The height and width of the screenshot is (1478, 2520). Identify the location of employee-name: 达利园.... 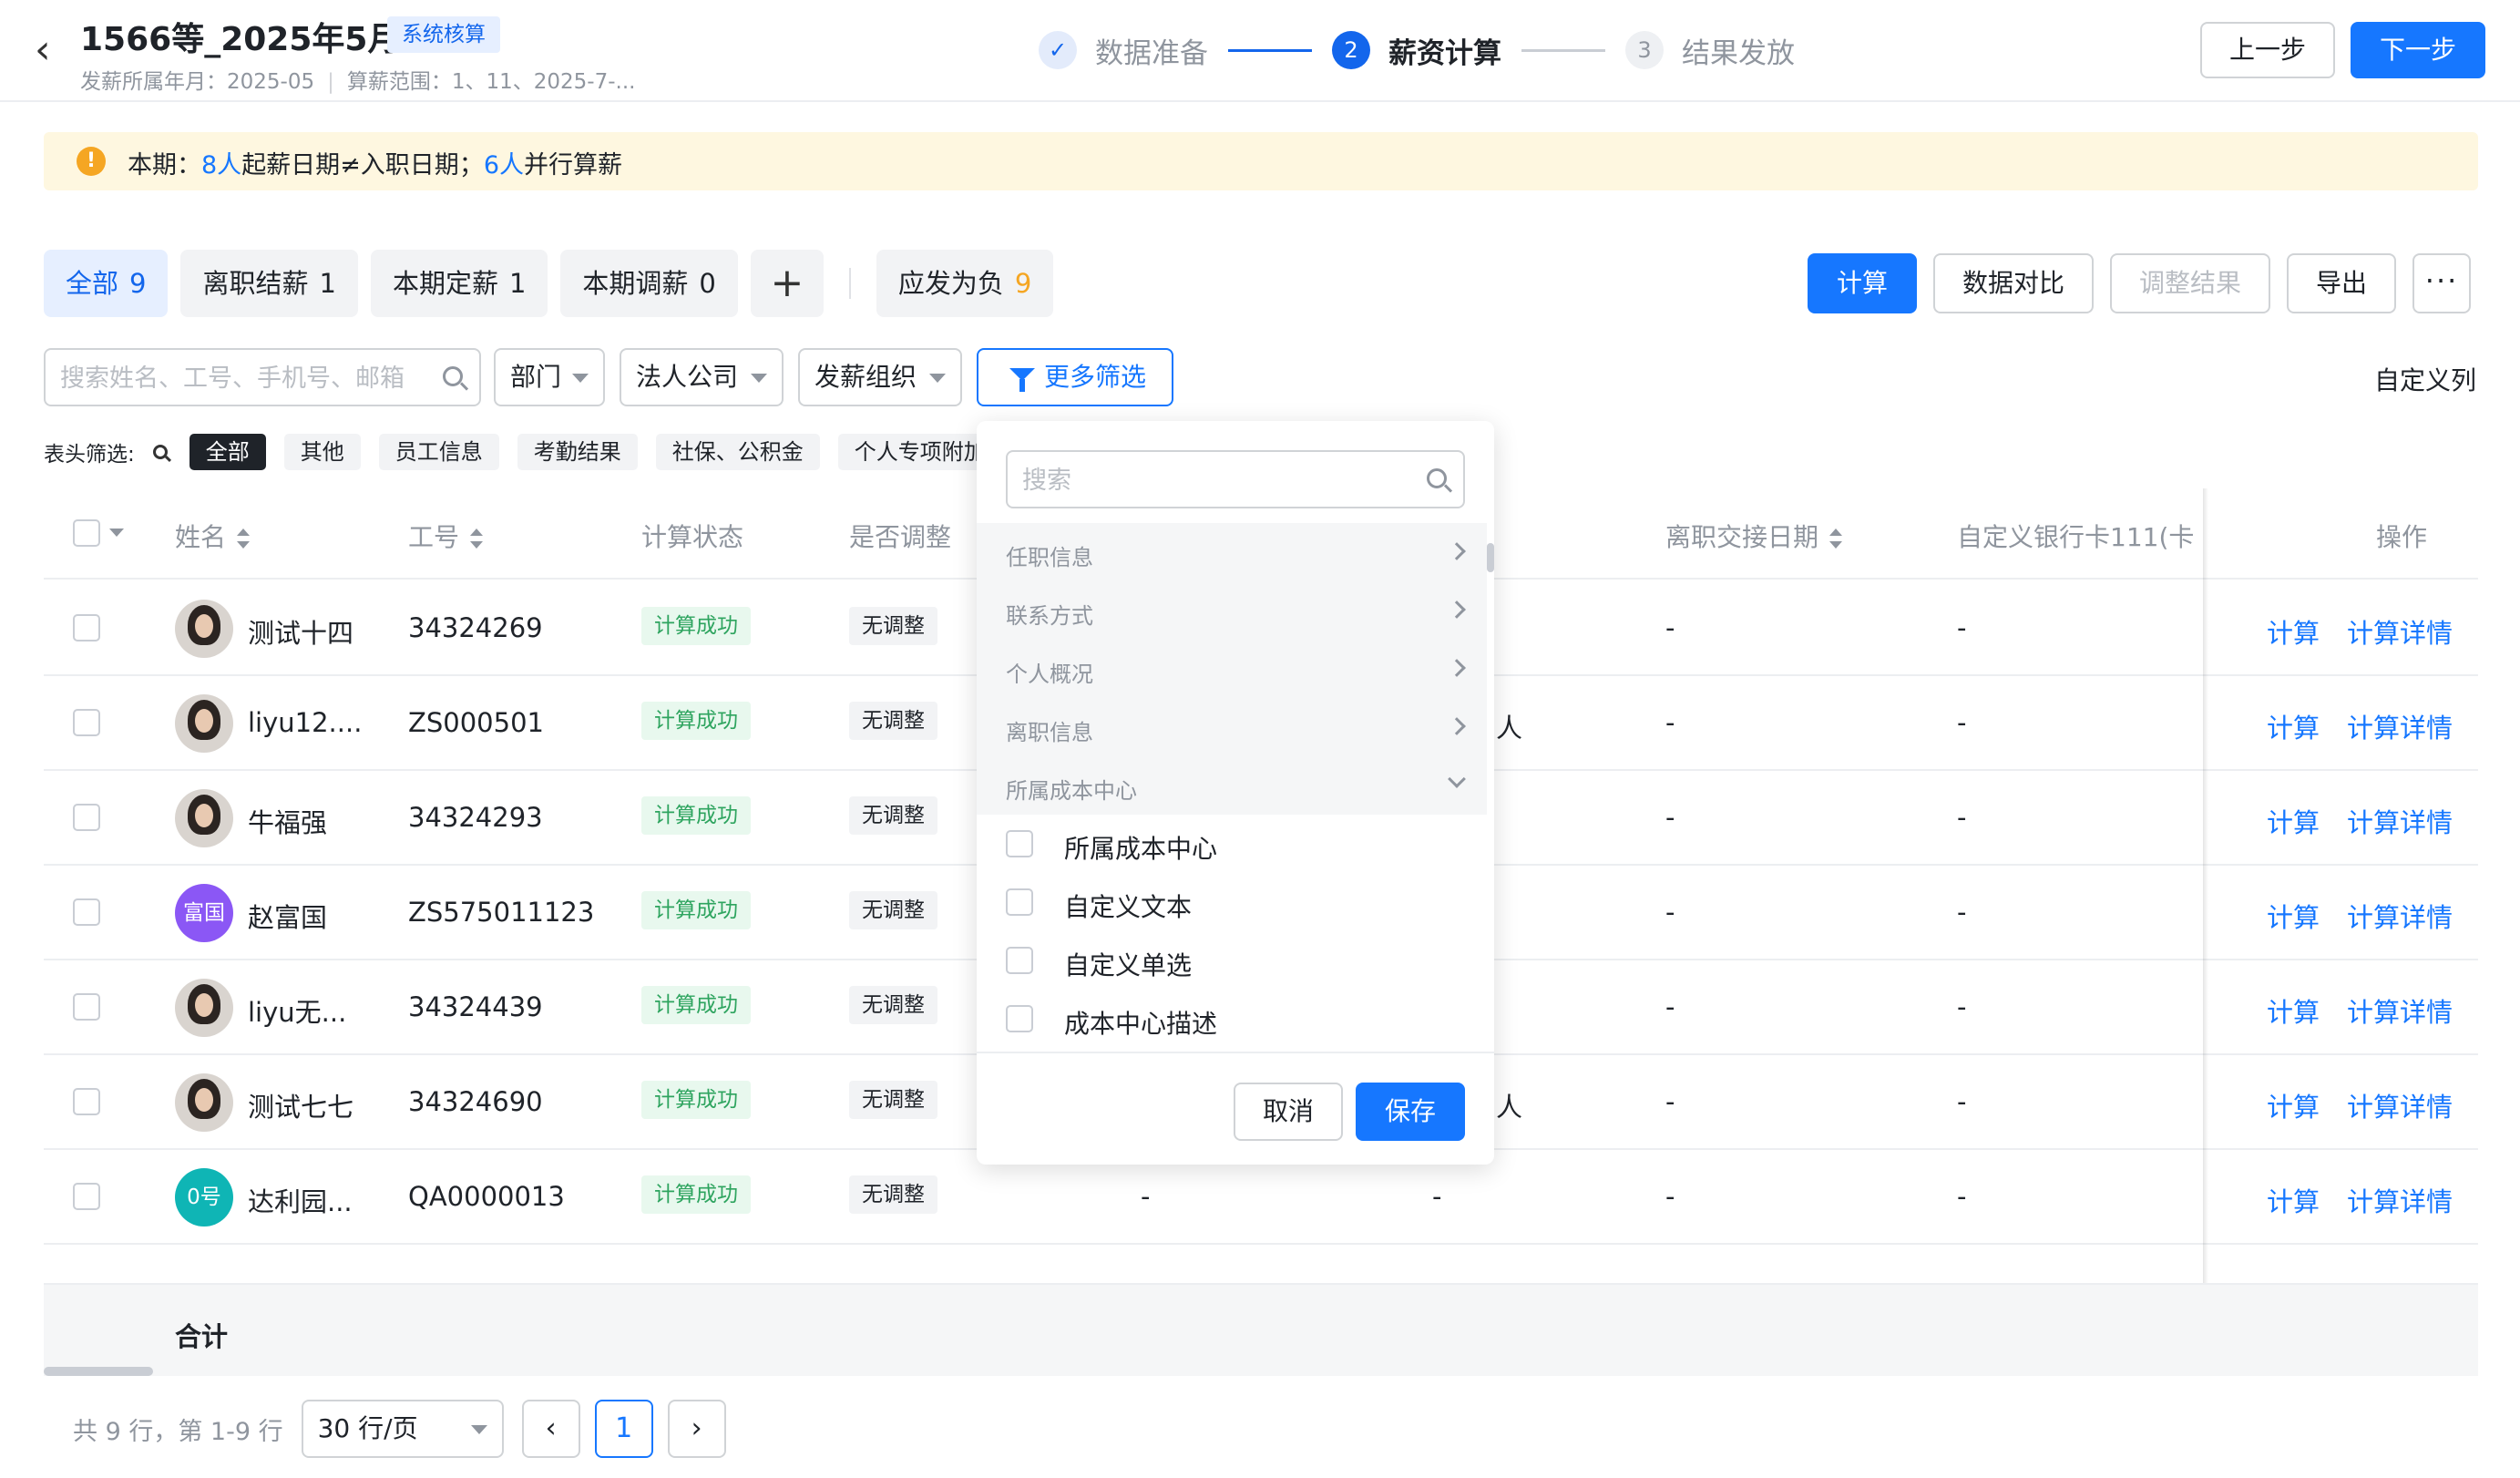
(300, 1200).